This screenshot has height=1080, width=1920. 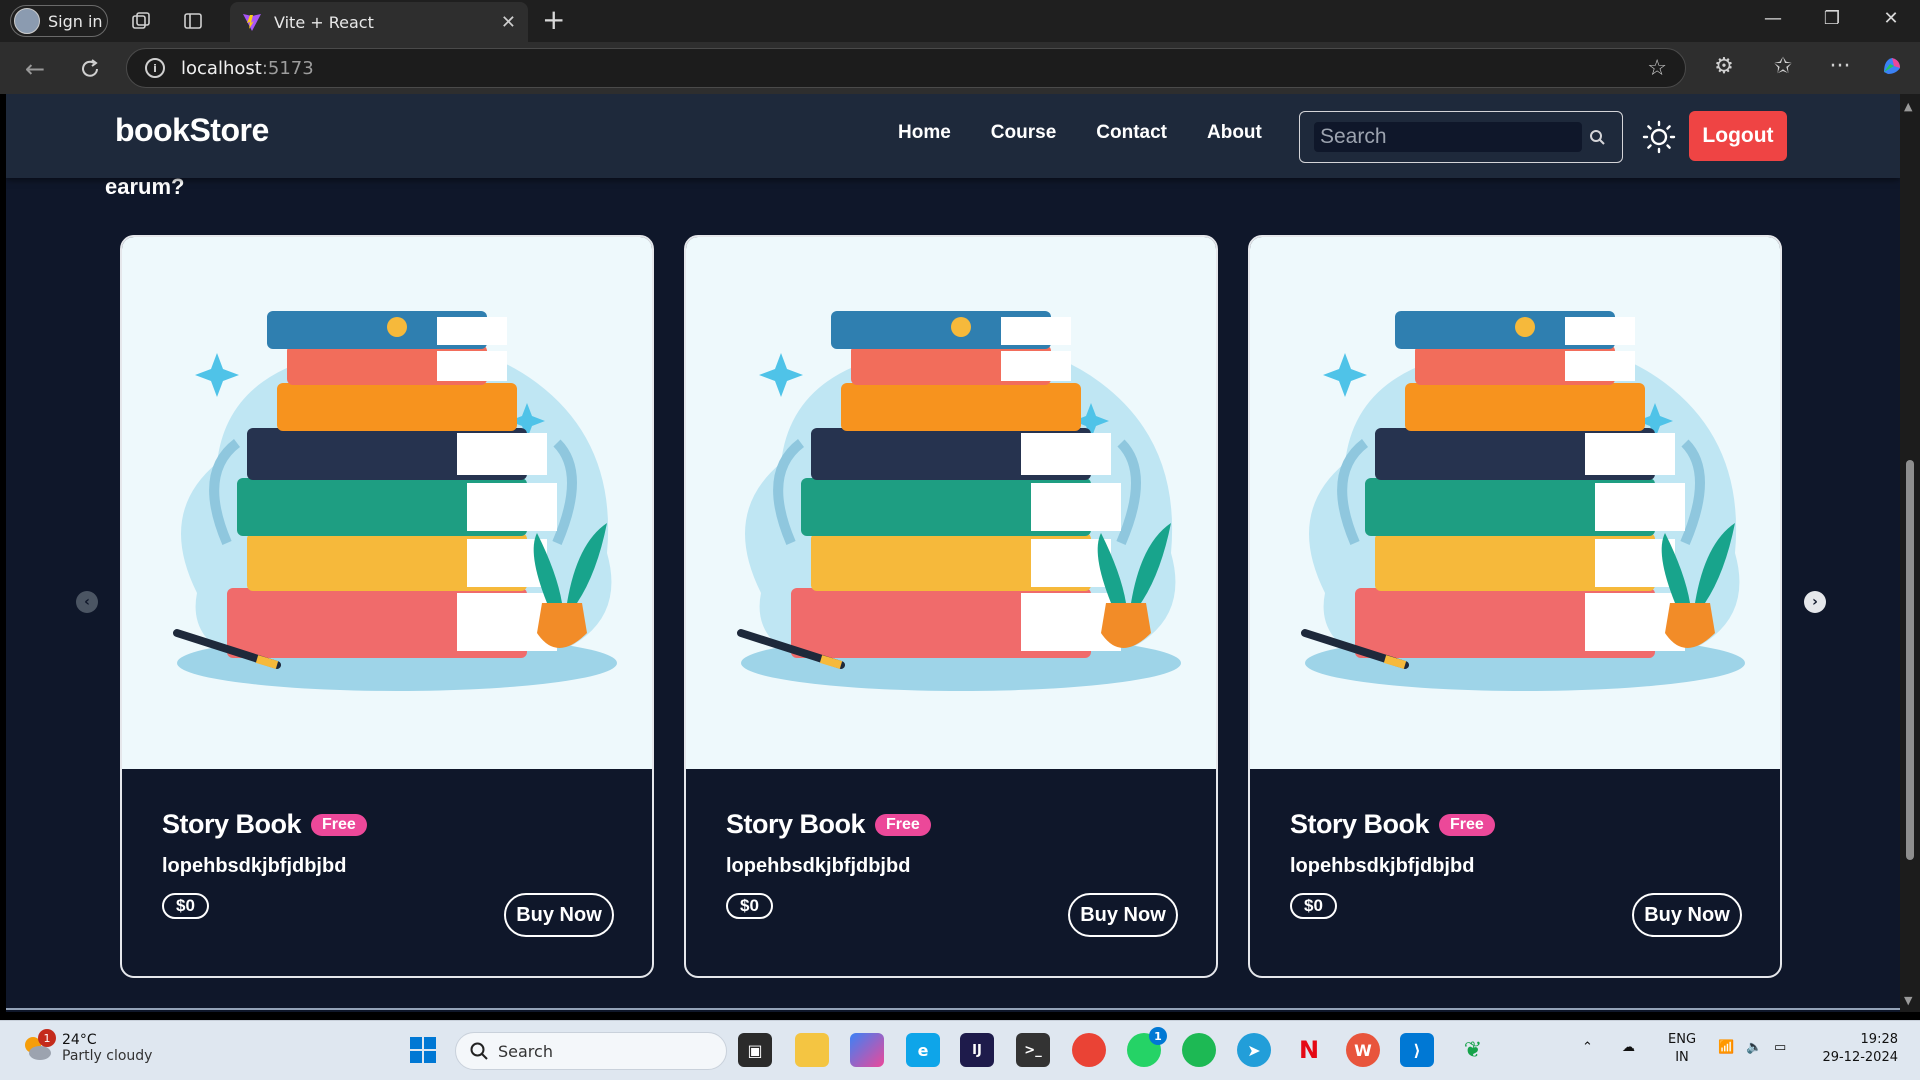 I want to click on scroll-up-icon: ▲, so click(x=1908, y=106).